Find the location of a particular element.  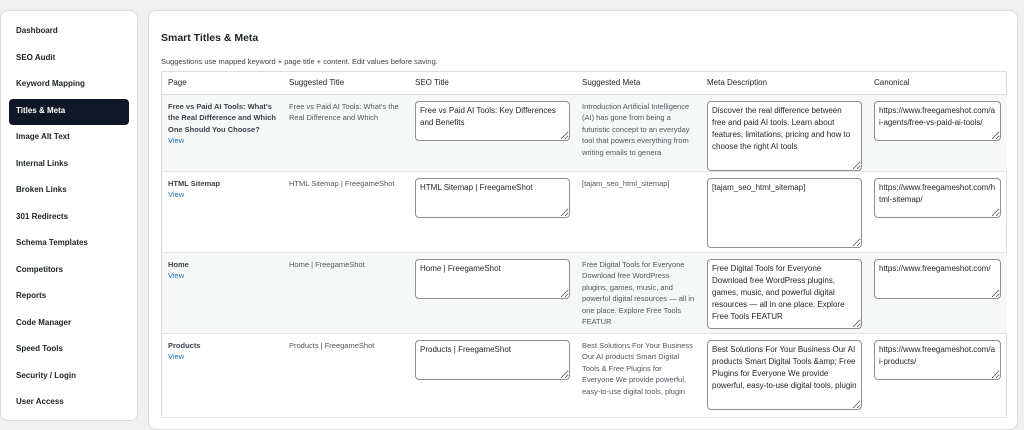

page-cell: Home View is located at coordinates (222, 293).